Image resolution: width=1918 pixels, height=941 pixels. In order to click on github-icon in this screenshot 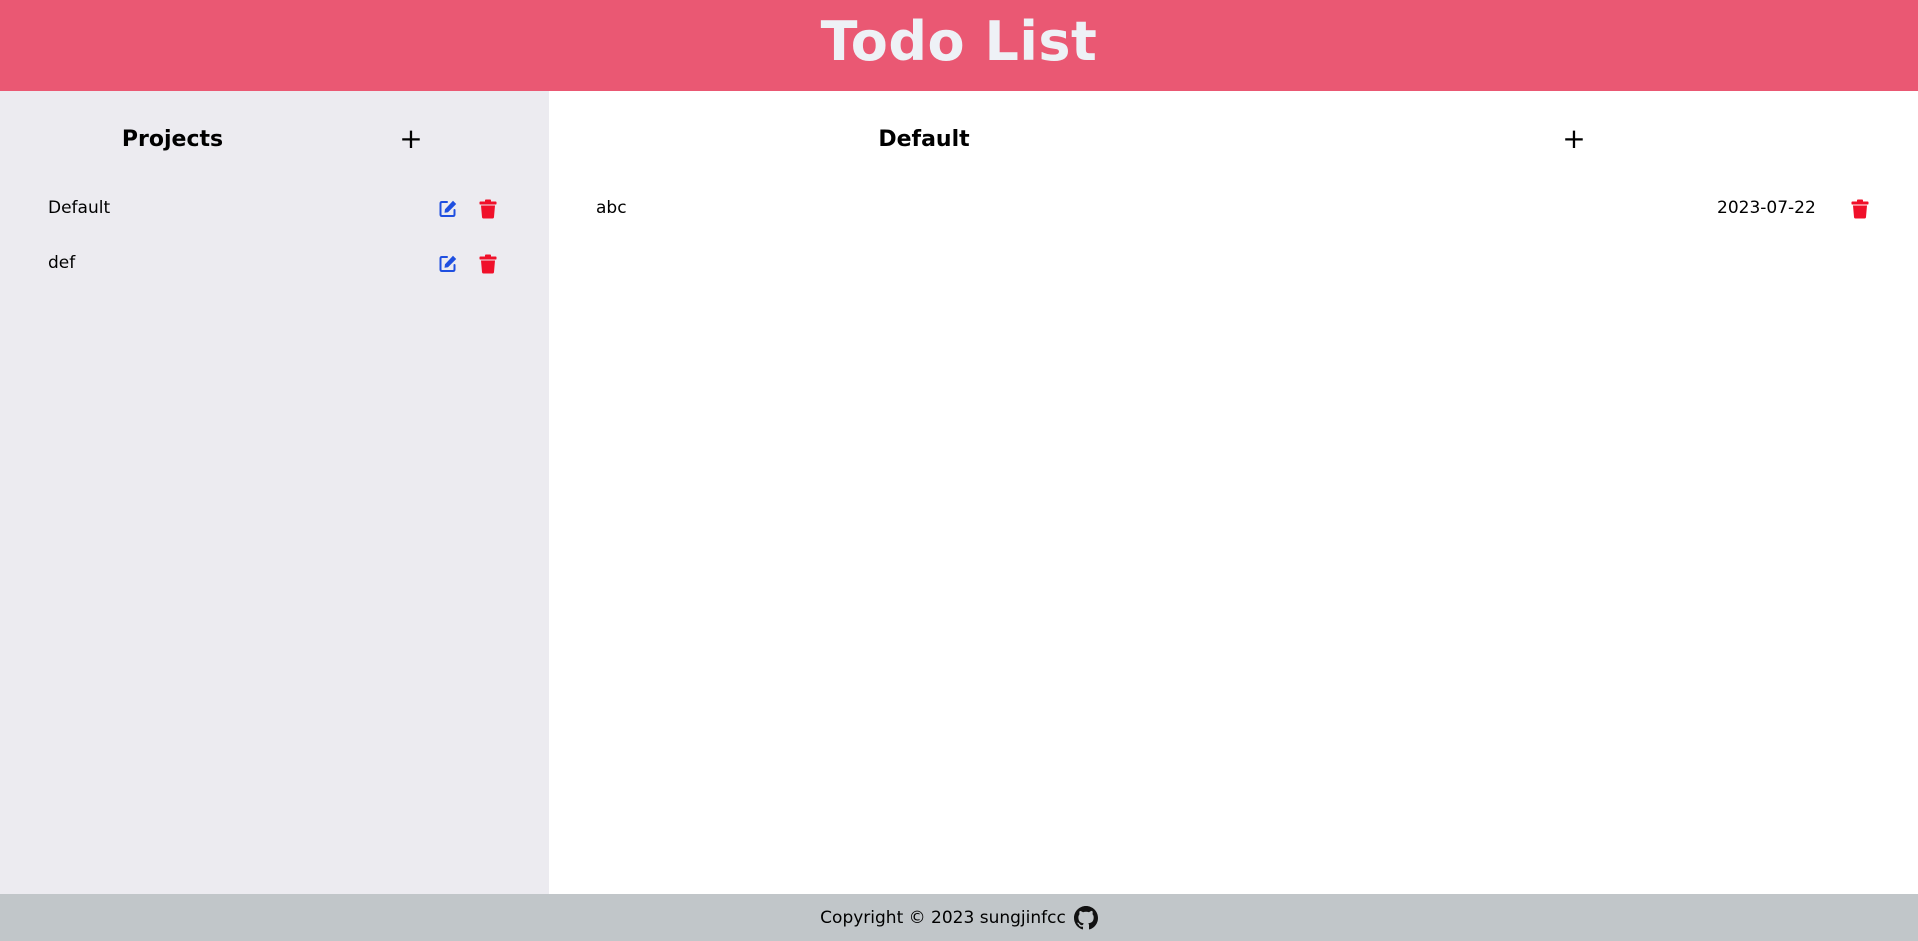, I will do `click(1085, 917)`.